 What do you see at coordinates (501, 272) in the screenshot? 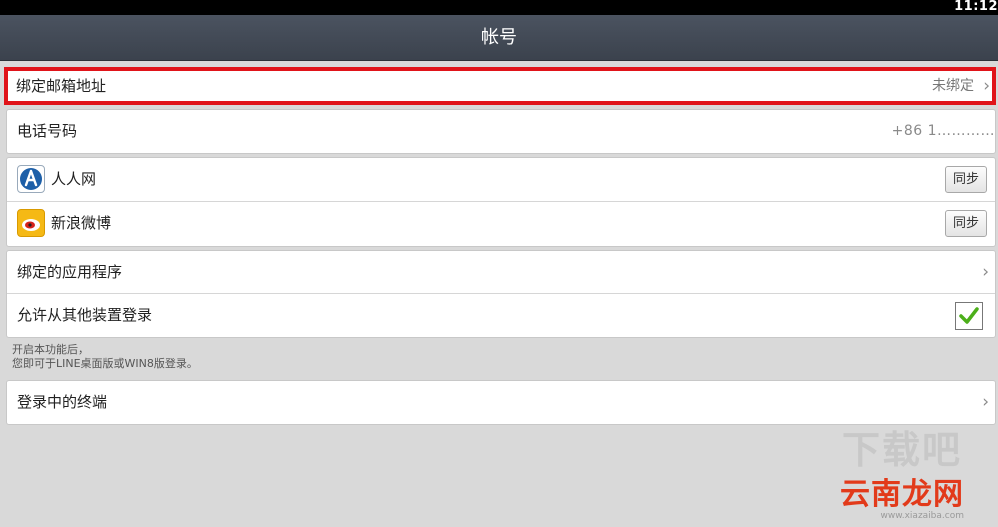
I see `bound-apps-row: 绑定的应用程序 ›` at bounding box center [501, 272].